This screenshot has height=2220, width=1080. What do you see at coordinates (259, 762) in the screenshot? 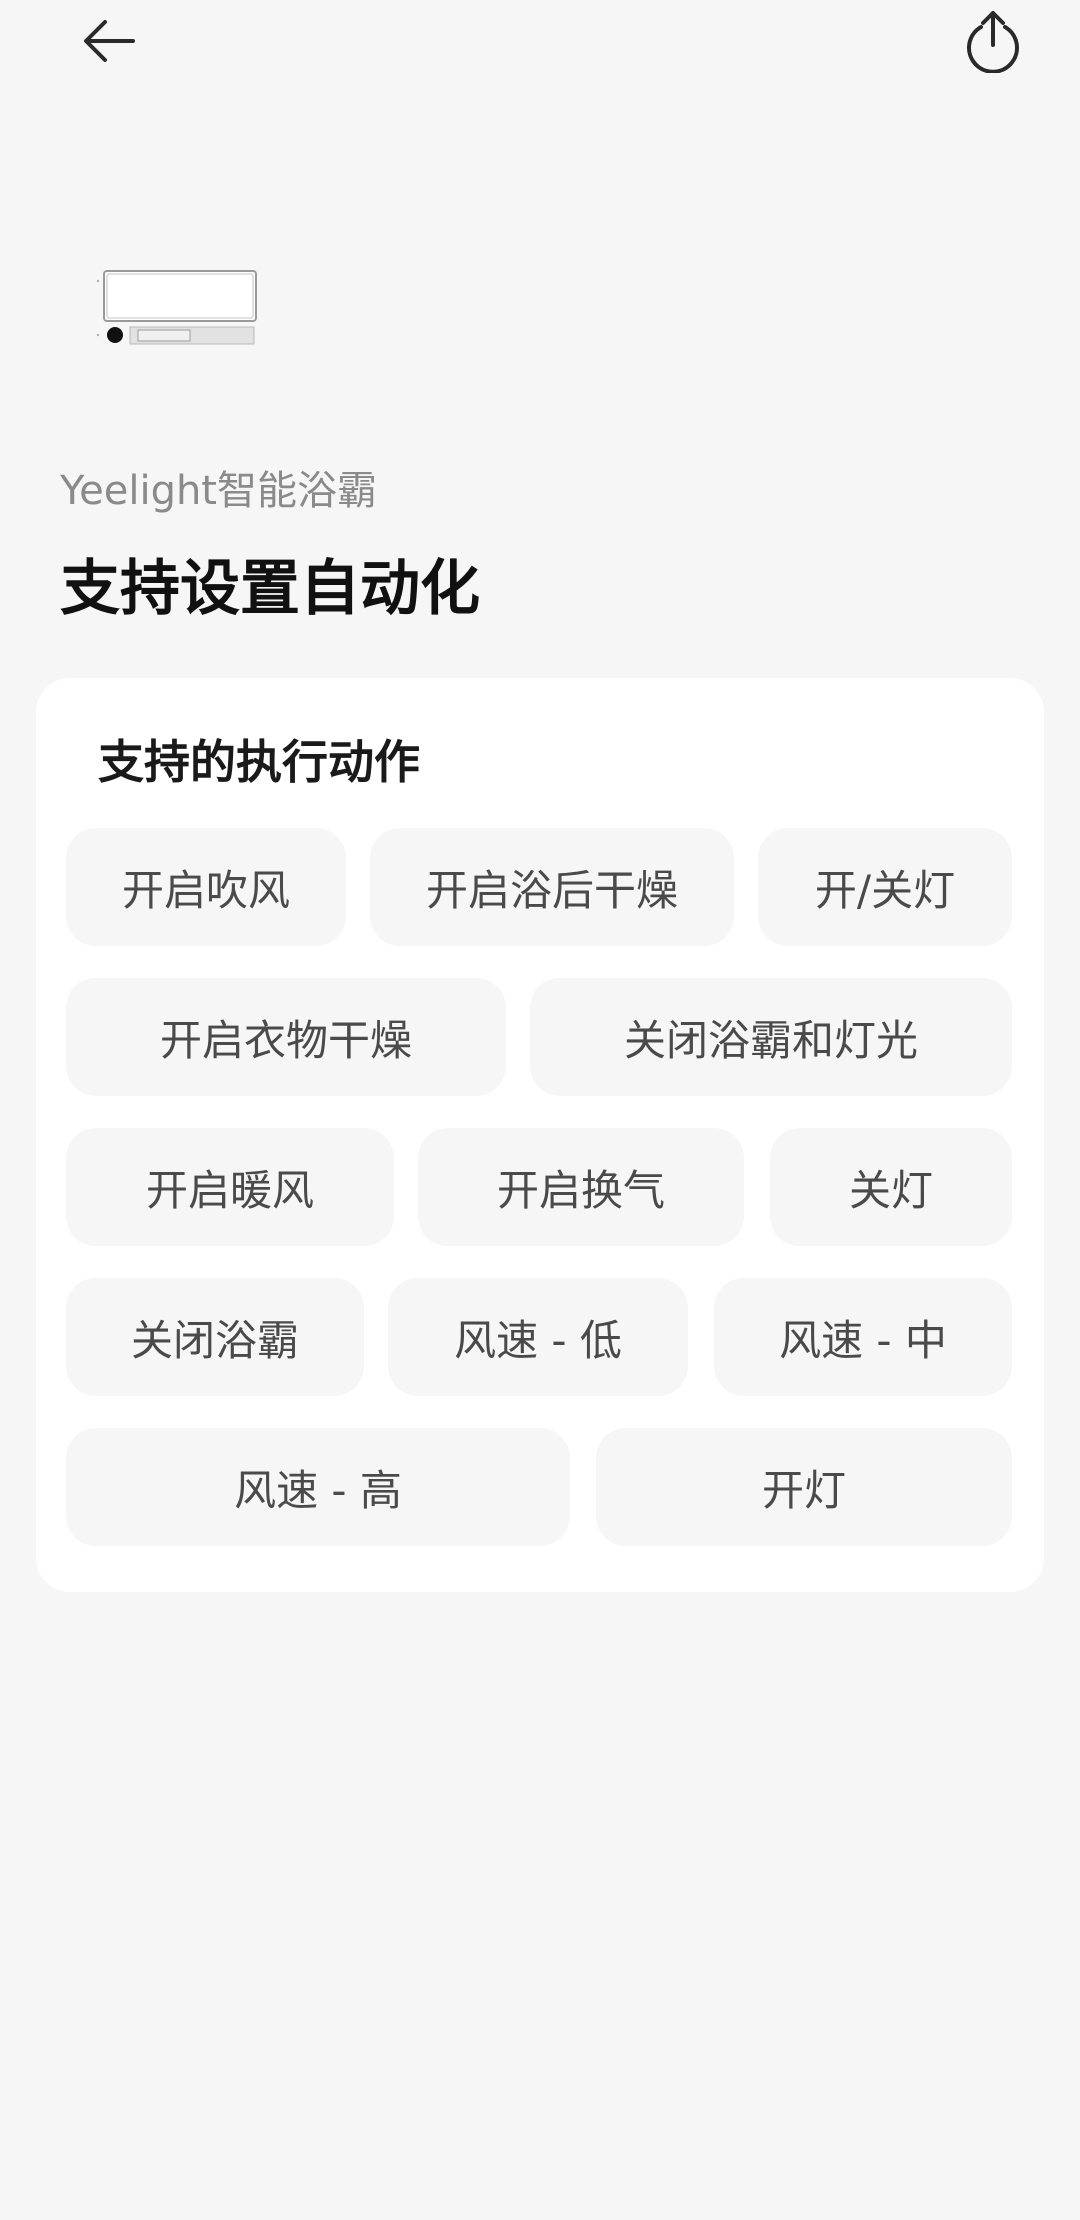
I see `actions-section-title: 支持的执行动作` at bounding box center [259, 762].